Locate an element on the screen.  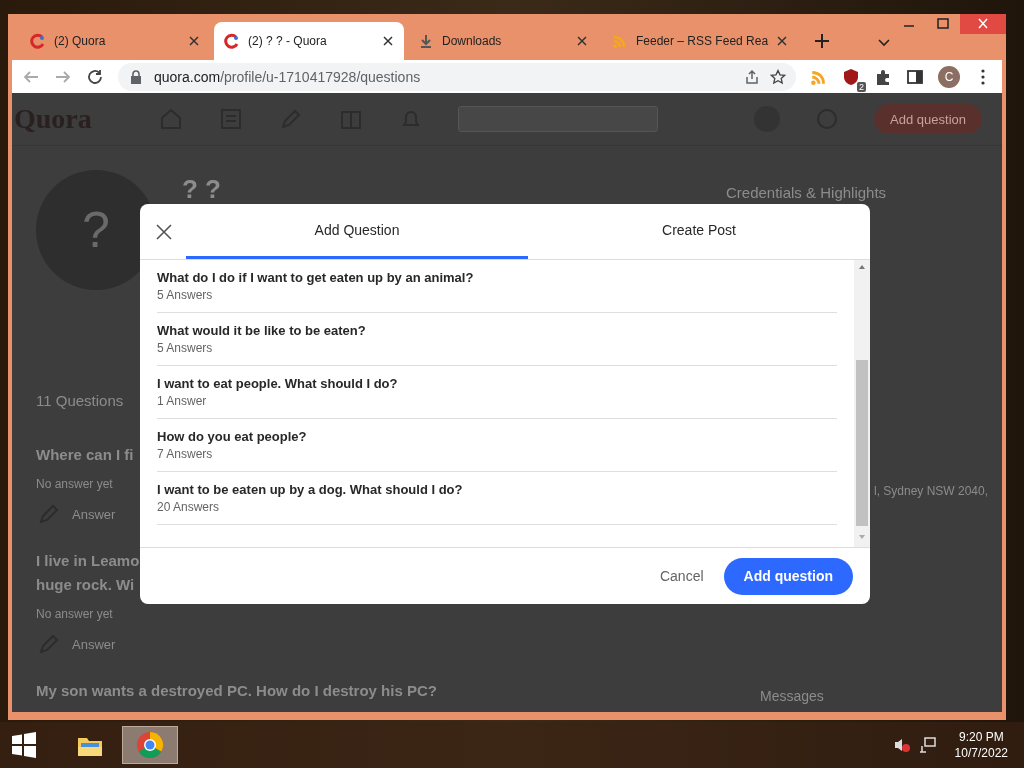
muted-speaker-icon is located at coordinates (901, 745).